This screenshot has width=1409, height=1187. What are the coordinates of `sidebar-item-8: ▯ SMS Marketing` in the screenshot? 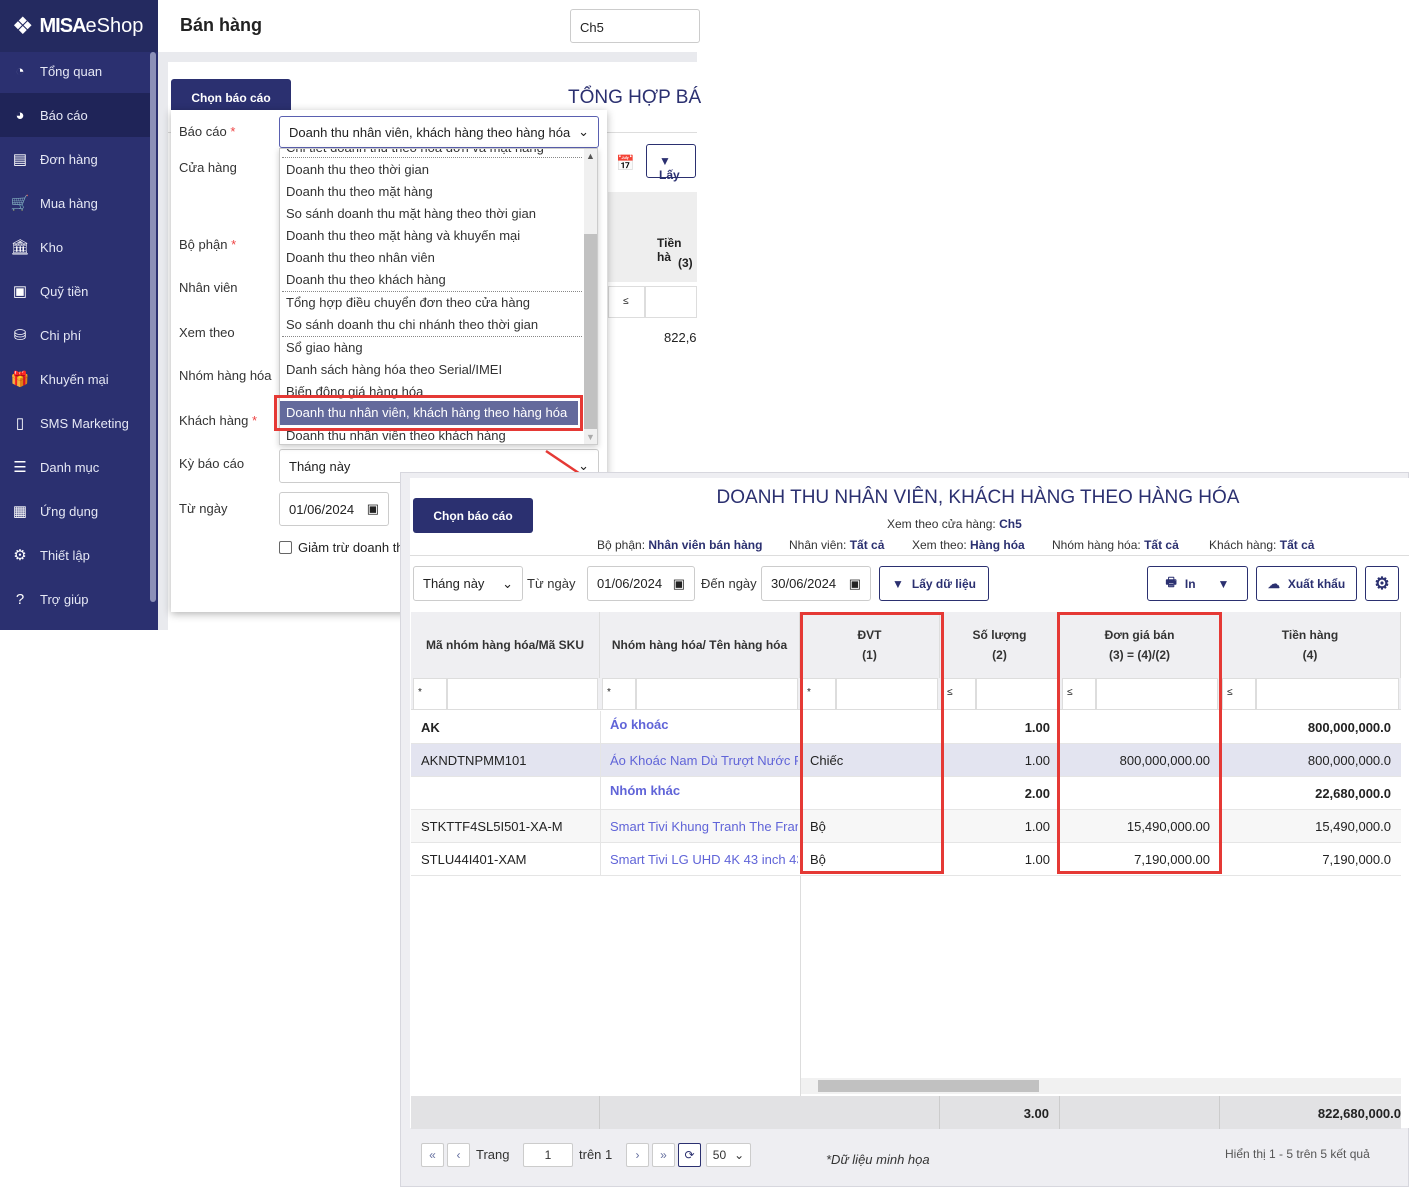 It's located at (75, 423).